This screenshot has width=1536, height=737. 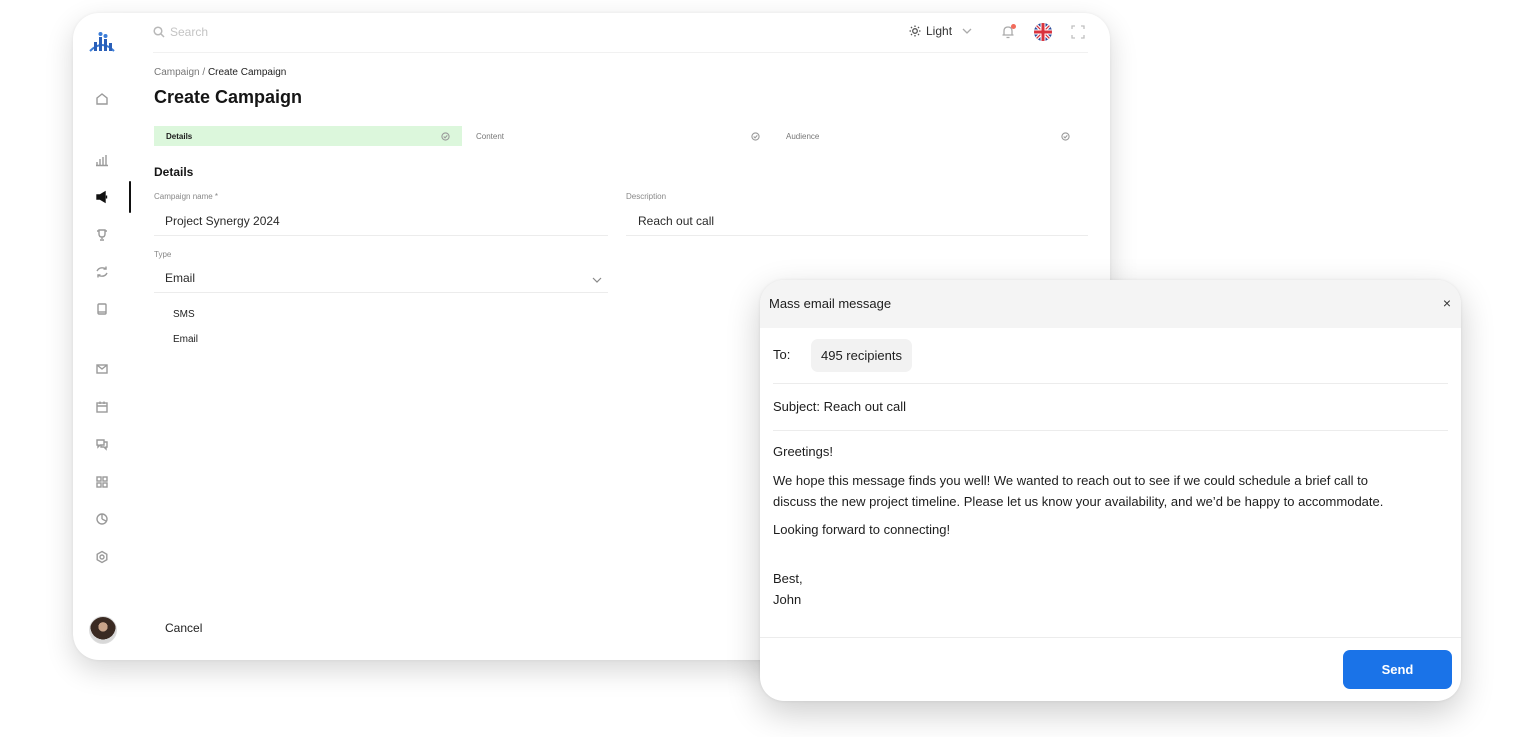 What do you see at coordinates (620, 33) in the screenshot?
I see `topbar: Search Light` at bounding box center [620, 33].